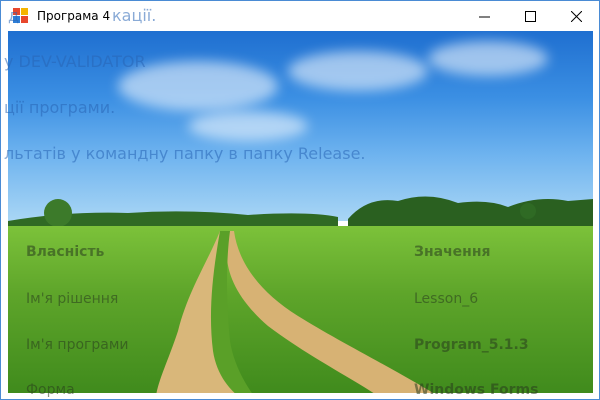 This screenshot has width=600, height=400. I want to click on close-button, so click(576, 16).